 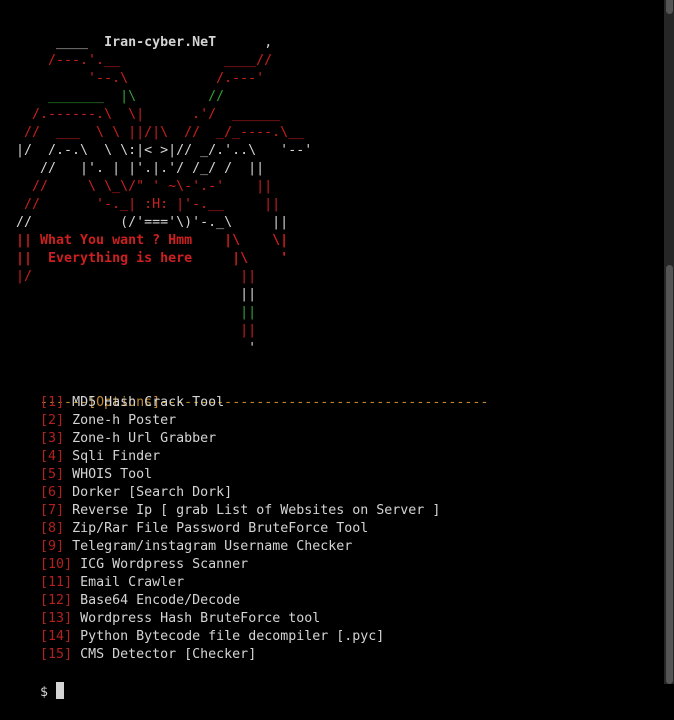 I want to click on option-label: Python Bytecode file decompiler [.pyc], so click(x=232, y=636).